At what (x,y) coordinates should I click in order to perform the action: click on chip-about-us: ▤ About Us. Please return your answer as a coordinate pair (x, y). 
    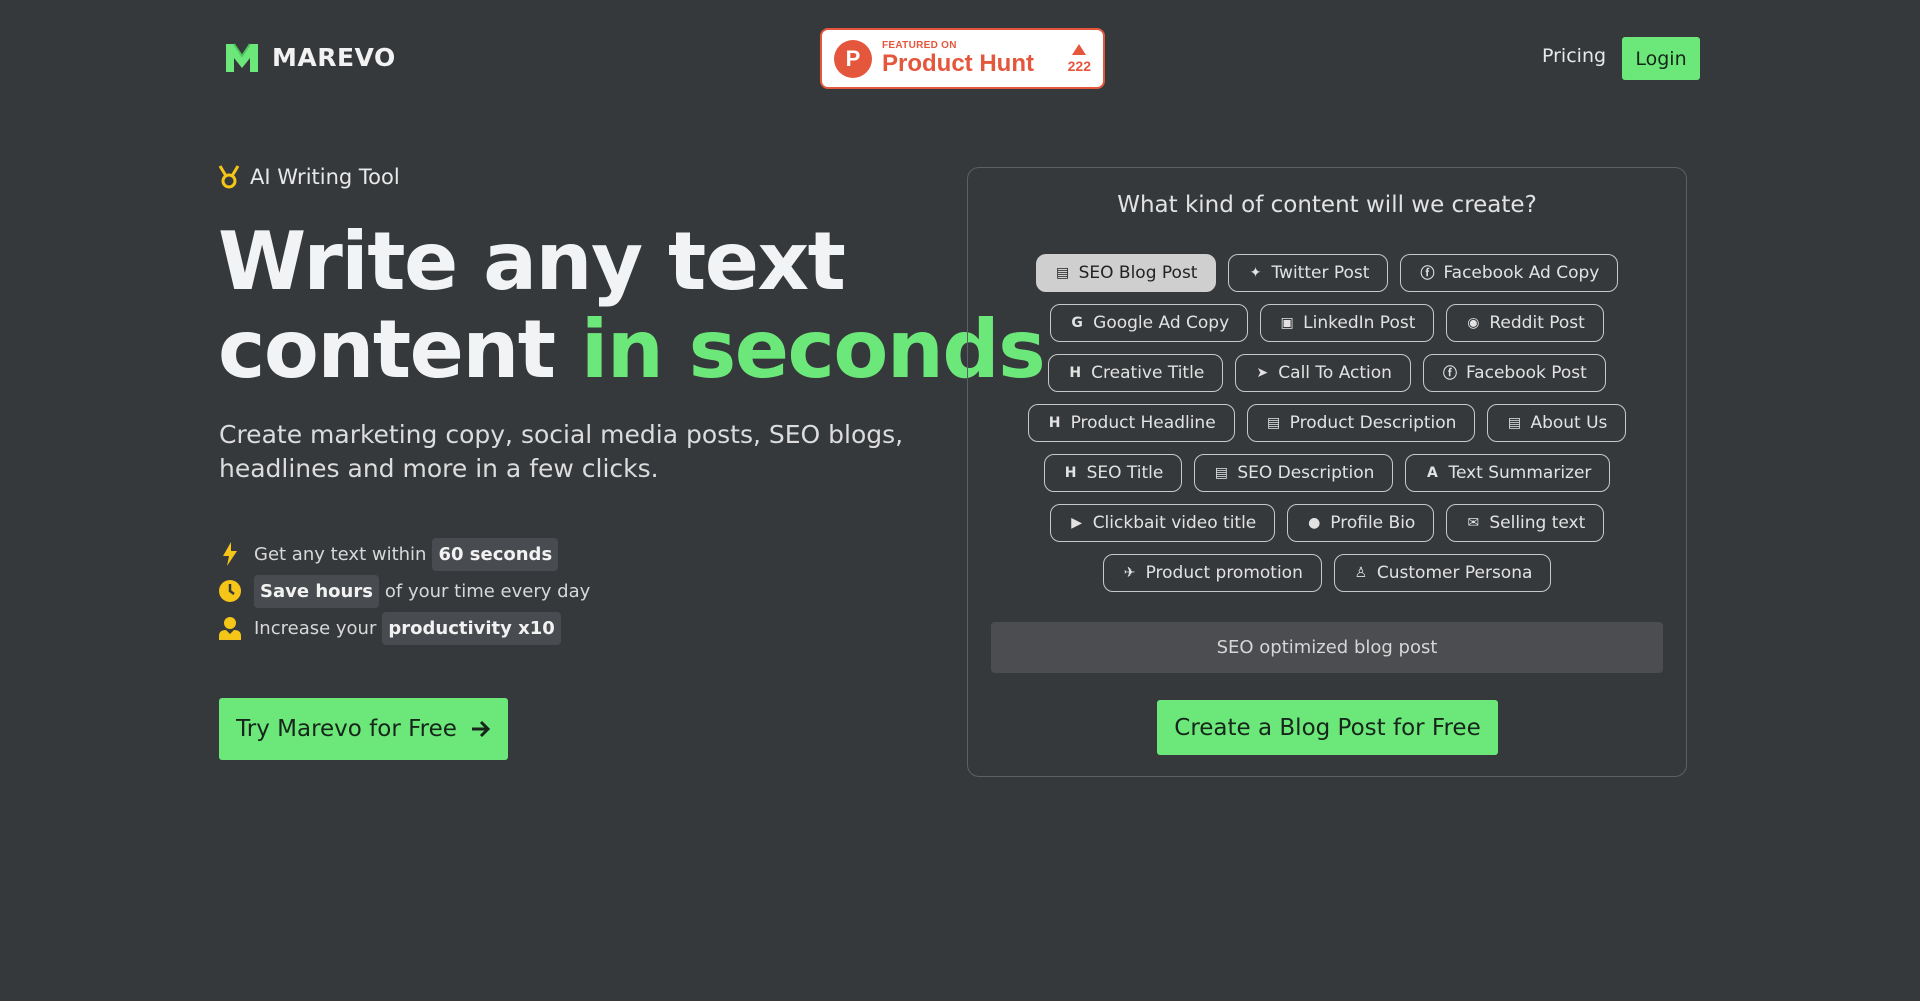
    Looking at the image, I should click on (1557, 423).